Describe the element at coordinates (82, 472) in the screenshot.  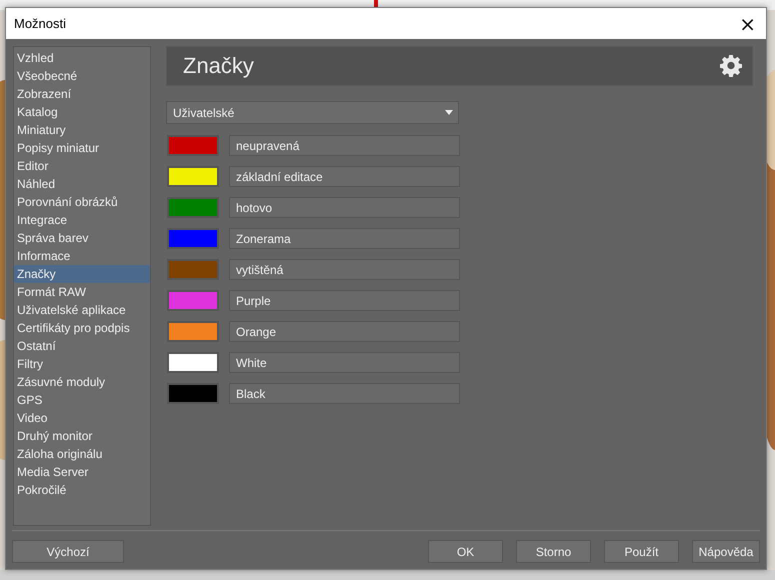
I see `category-item: Media Server` at that location.